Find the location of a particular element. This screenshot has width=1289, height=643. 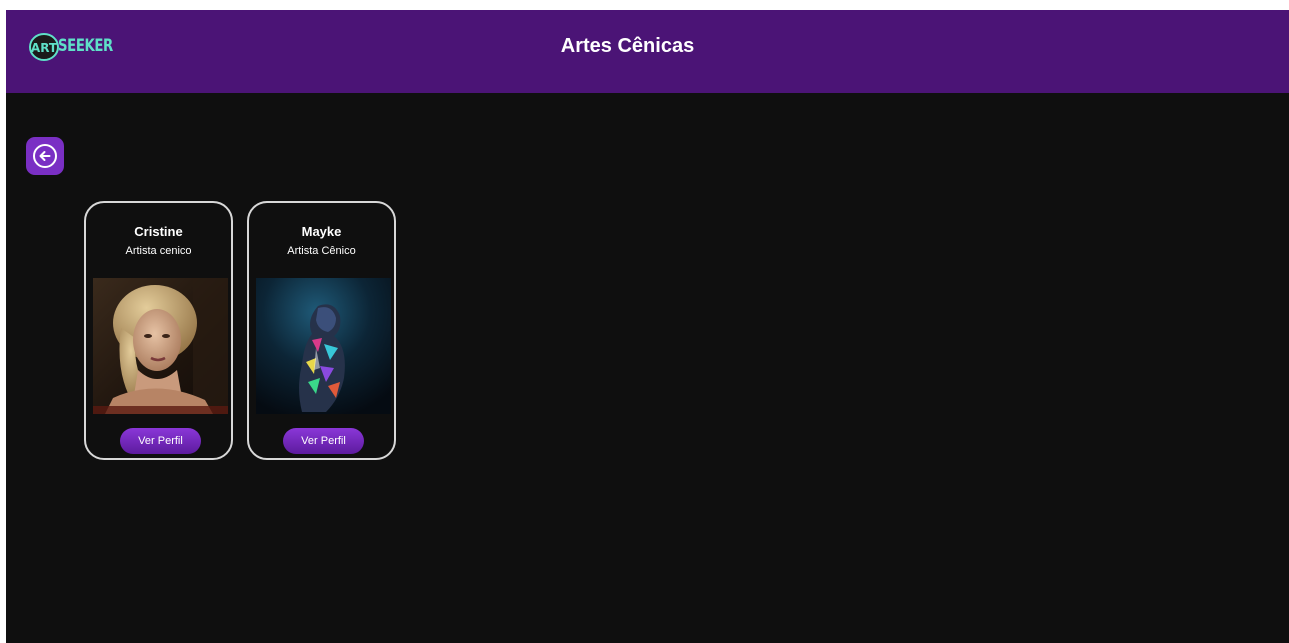

arrow-left-circle-icon is located at coordinates (45, 156).